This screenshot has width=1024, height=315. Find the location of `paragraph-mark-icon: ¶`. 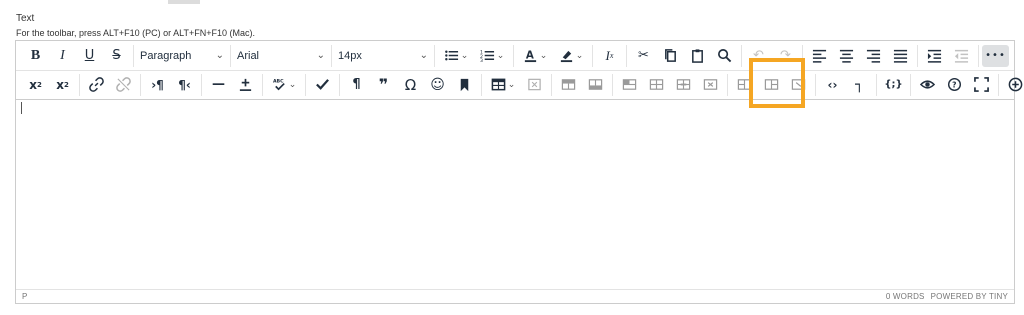

paragraph-mark-icon: ¶ is located at coordinates (356, 85).